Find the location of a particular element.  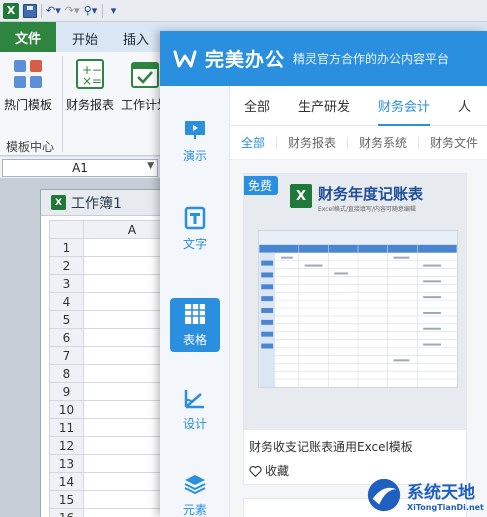

tab-category-all: 全部 is located at coordinates (257, 106).